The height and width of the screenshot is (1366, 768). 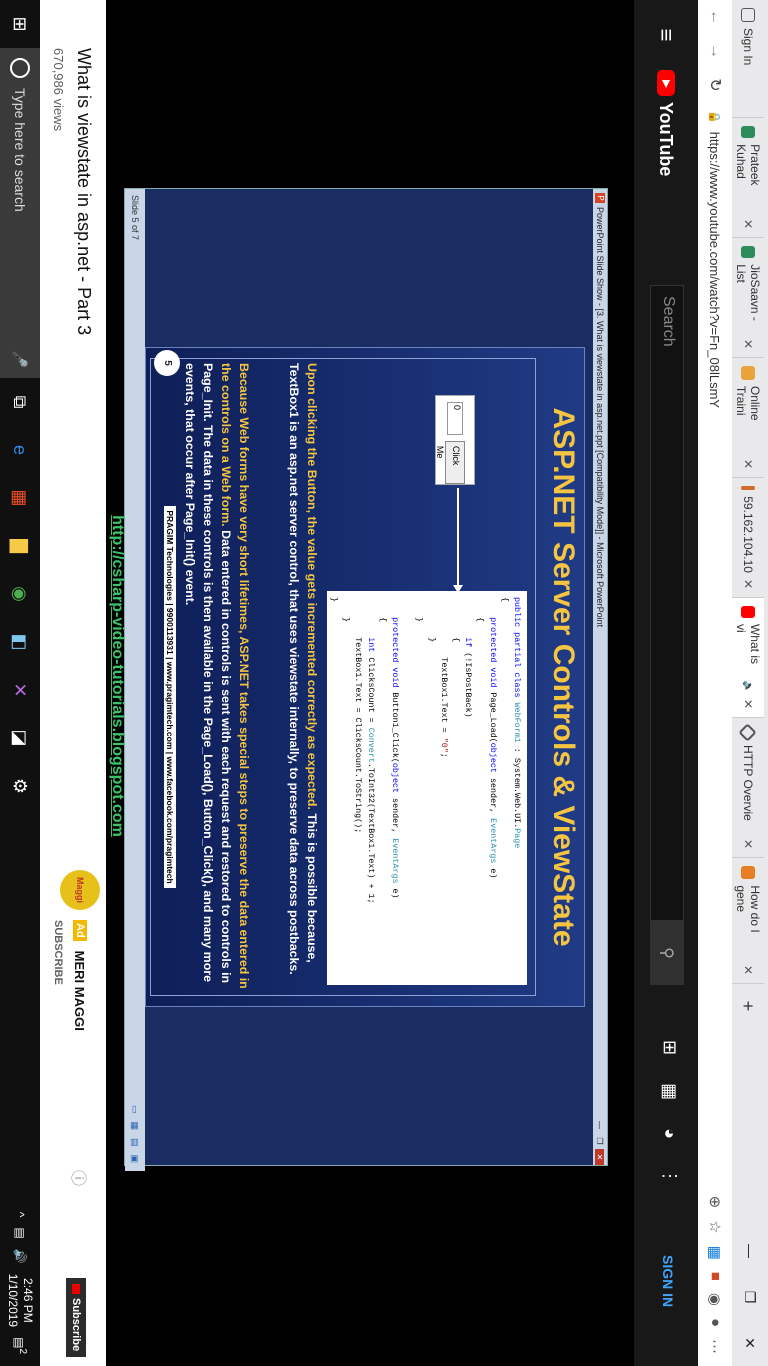 I want to click on tab-label: Prateek Kuhad, so click(x=748, y=165).